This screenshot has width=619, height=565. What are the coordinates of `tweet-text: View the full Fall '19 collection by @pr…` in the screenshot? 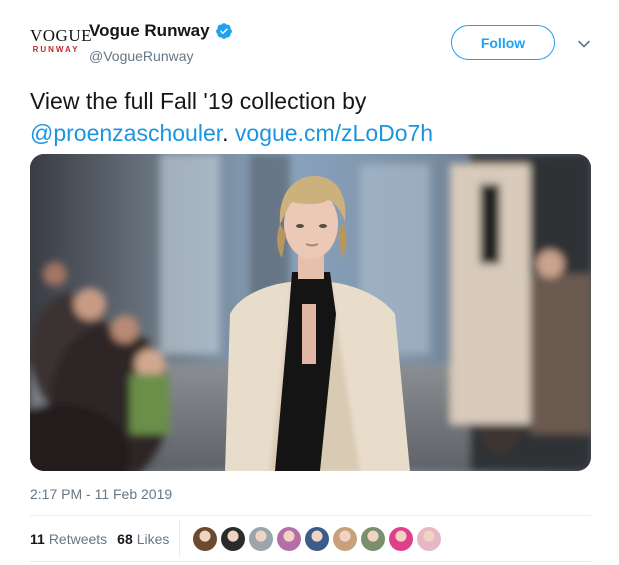 It's located at (315, 117).